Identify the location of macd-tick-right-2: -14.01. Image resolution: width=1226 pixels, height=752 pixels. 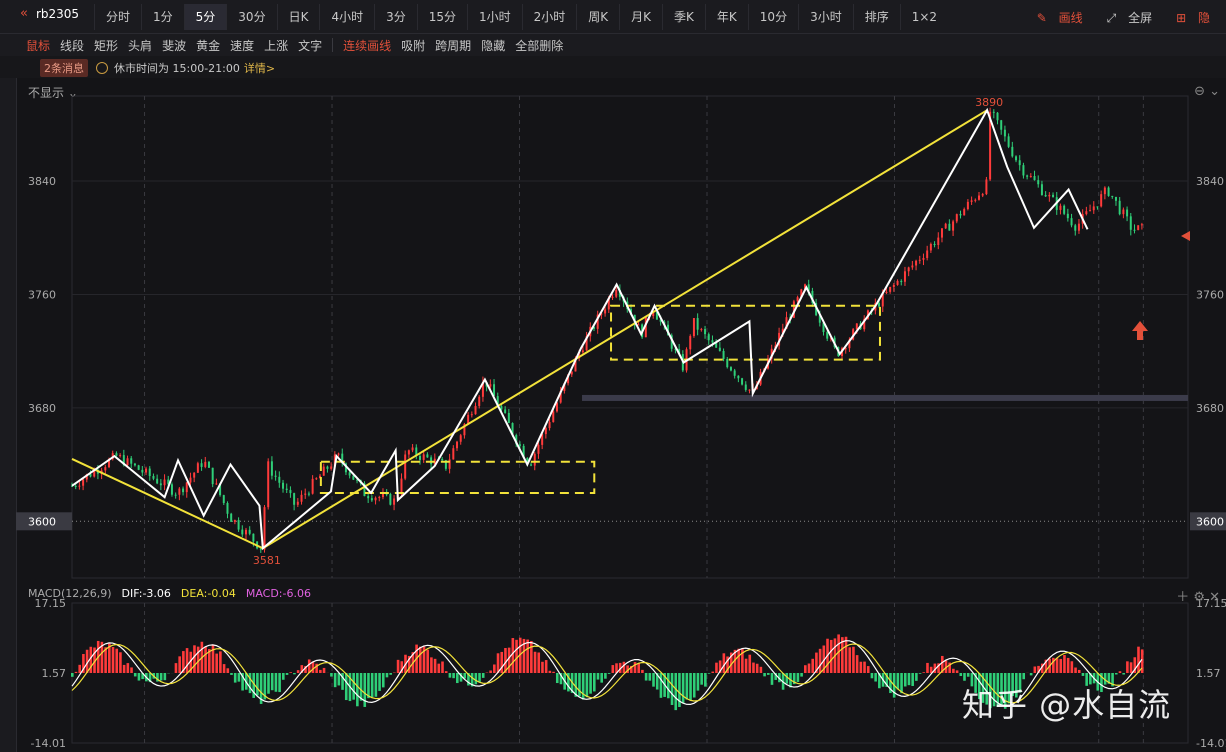
(1211, 743).